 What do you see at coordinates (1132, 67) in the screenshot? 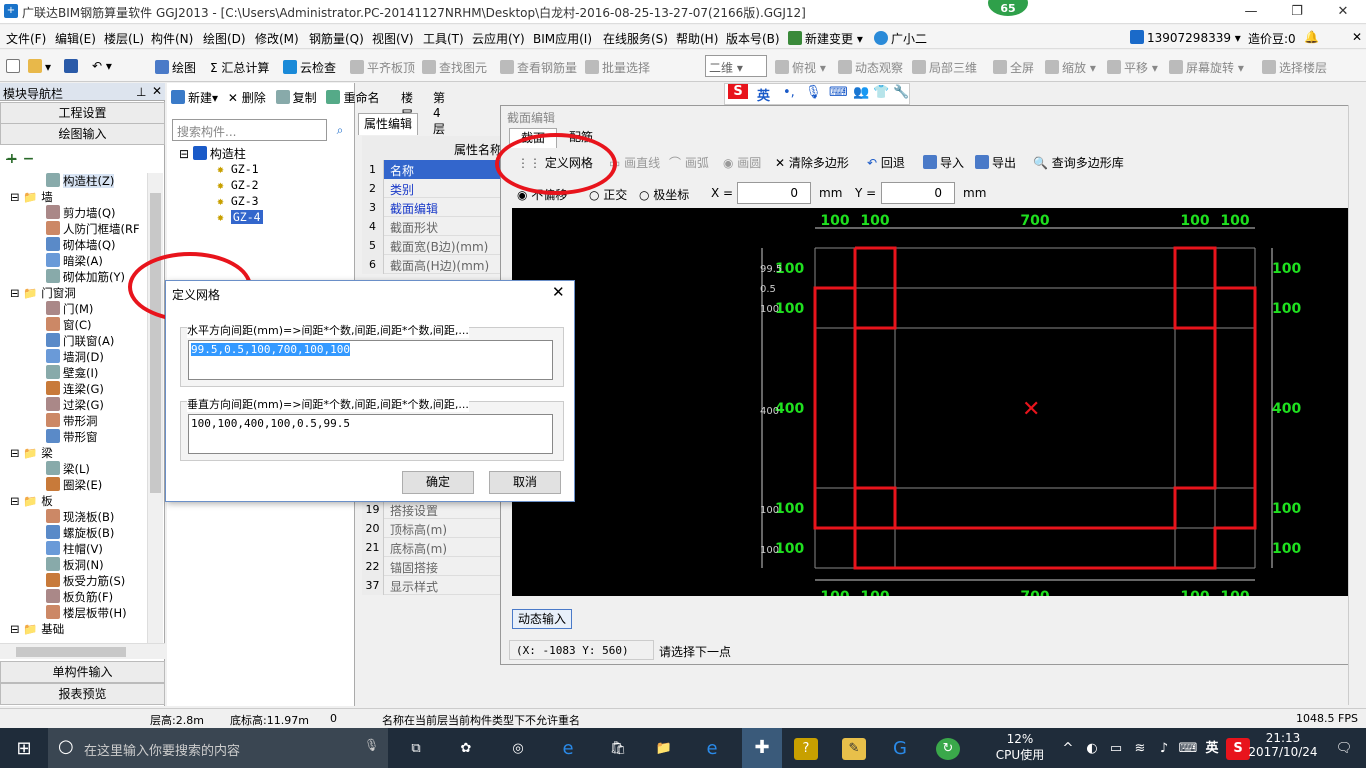
I see `toolbar-pan: 平移 ▾` at bounding box center [1132, 67].